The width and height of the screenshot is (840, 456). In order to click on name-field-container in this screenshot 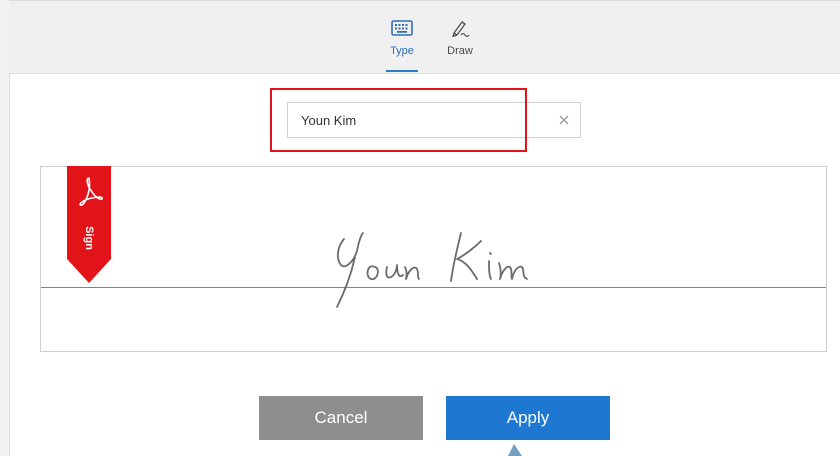, I will do `click(434, 120)`.